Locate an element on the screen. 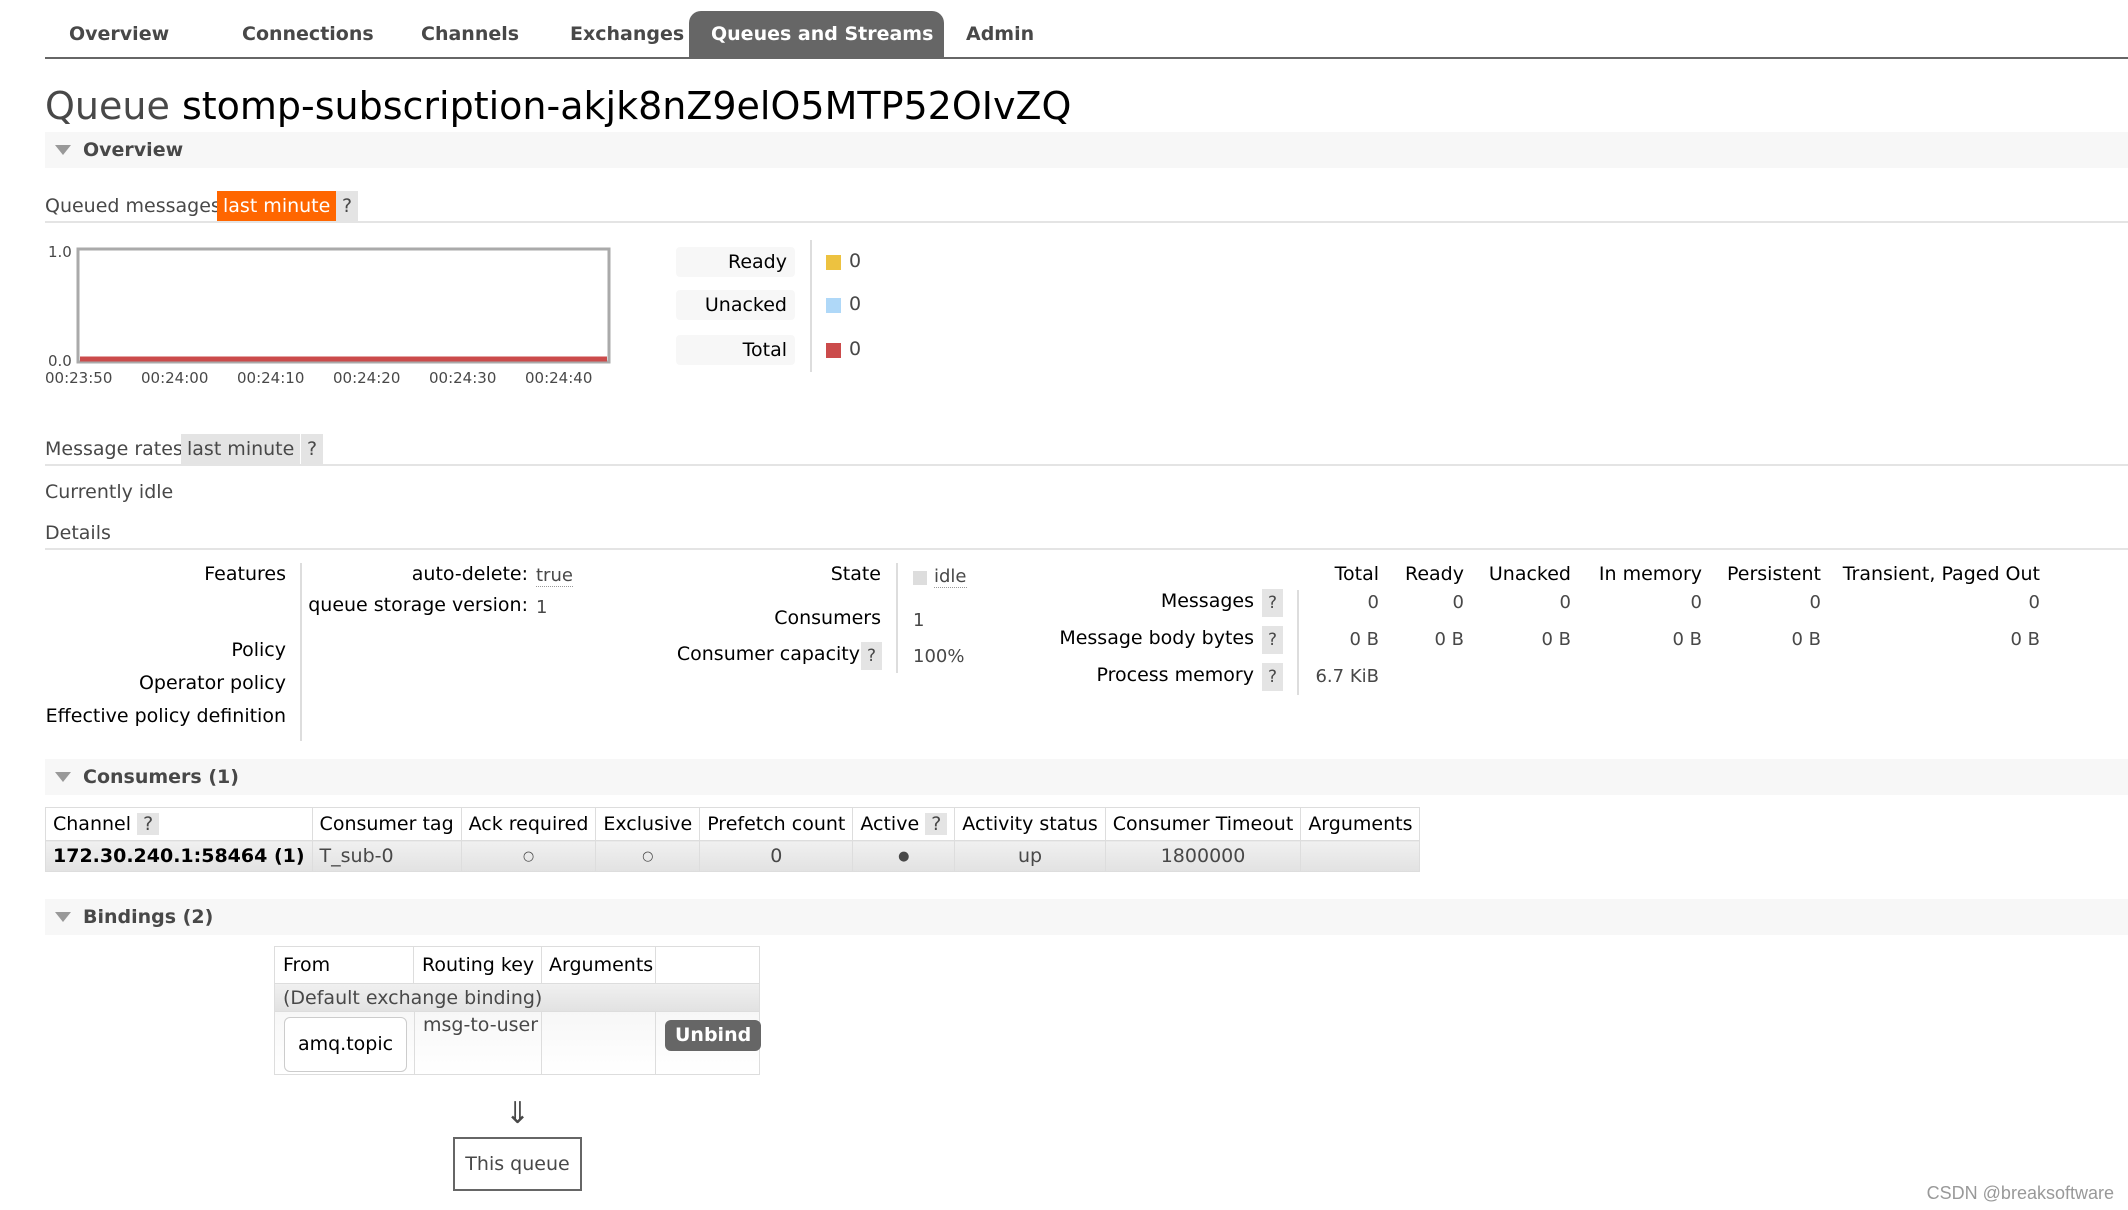 The width and height of the screenshot is (2128, 1210). consumers-label: Consumers is located at coordinates (827, 618).